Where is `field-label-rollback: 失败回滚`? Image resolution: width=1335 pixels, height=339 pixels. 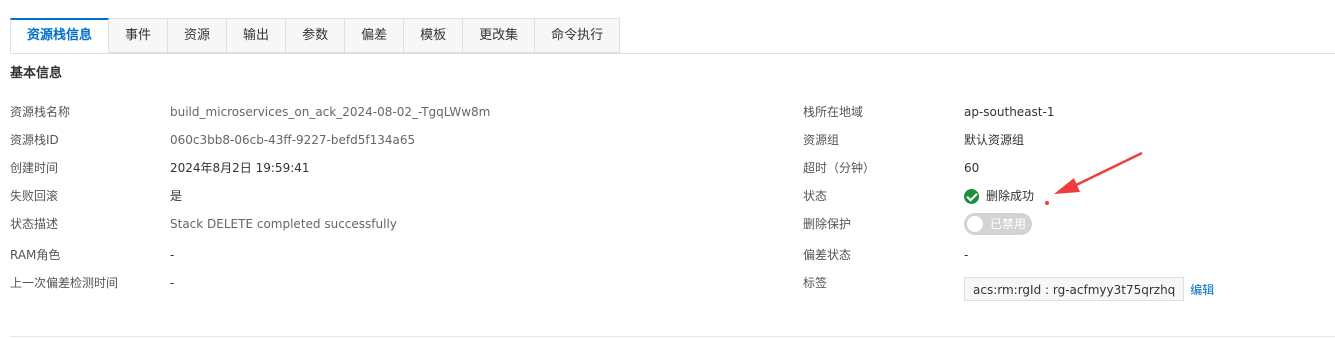 field-label-rollback: 失败回滚 is located at coordinates (34, 196).